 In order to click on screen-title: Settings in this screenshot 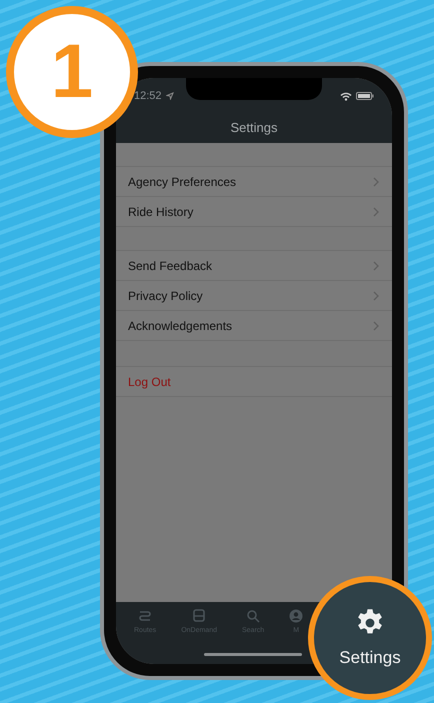, I will do `click(254, 127)`.